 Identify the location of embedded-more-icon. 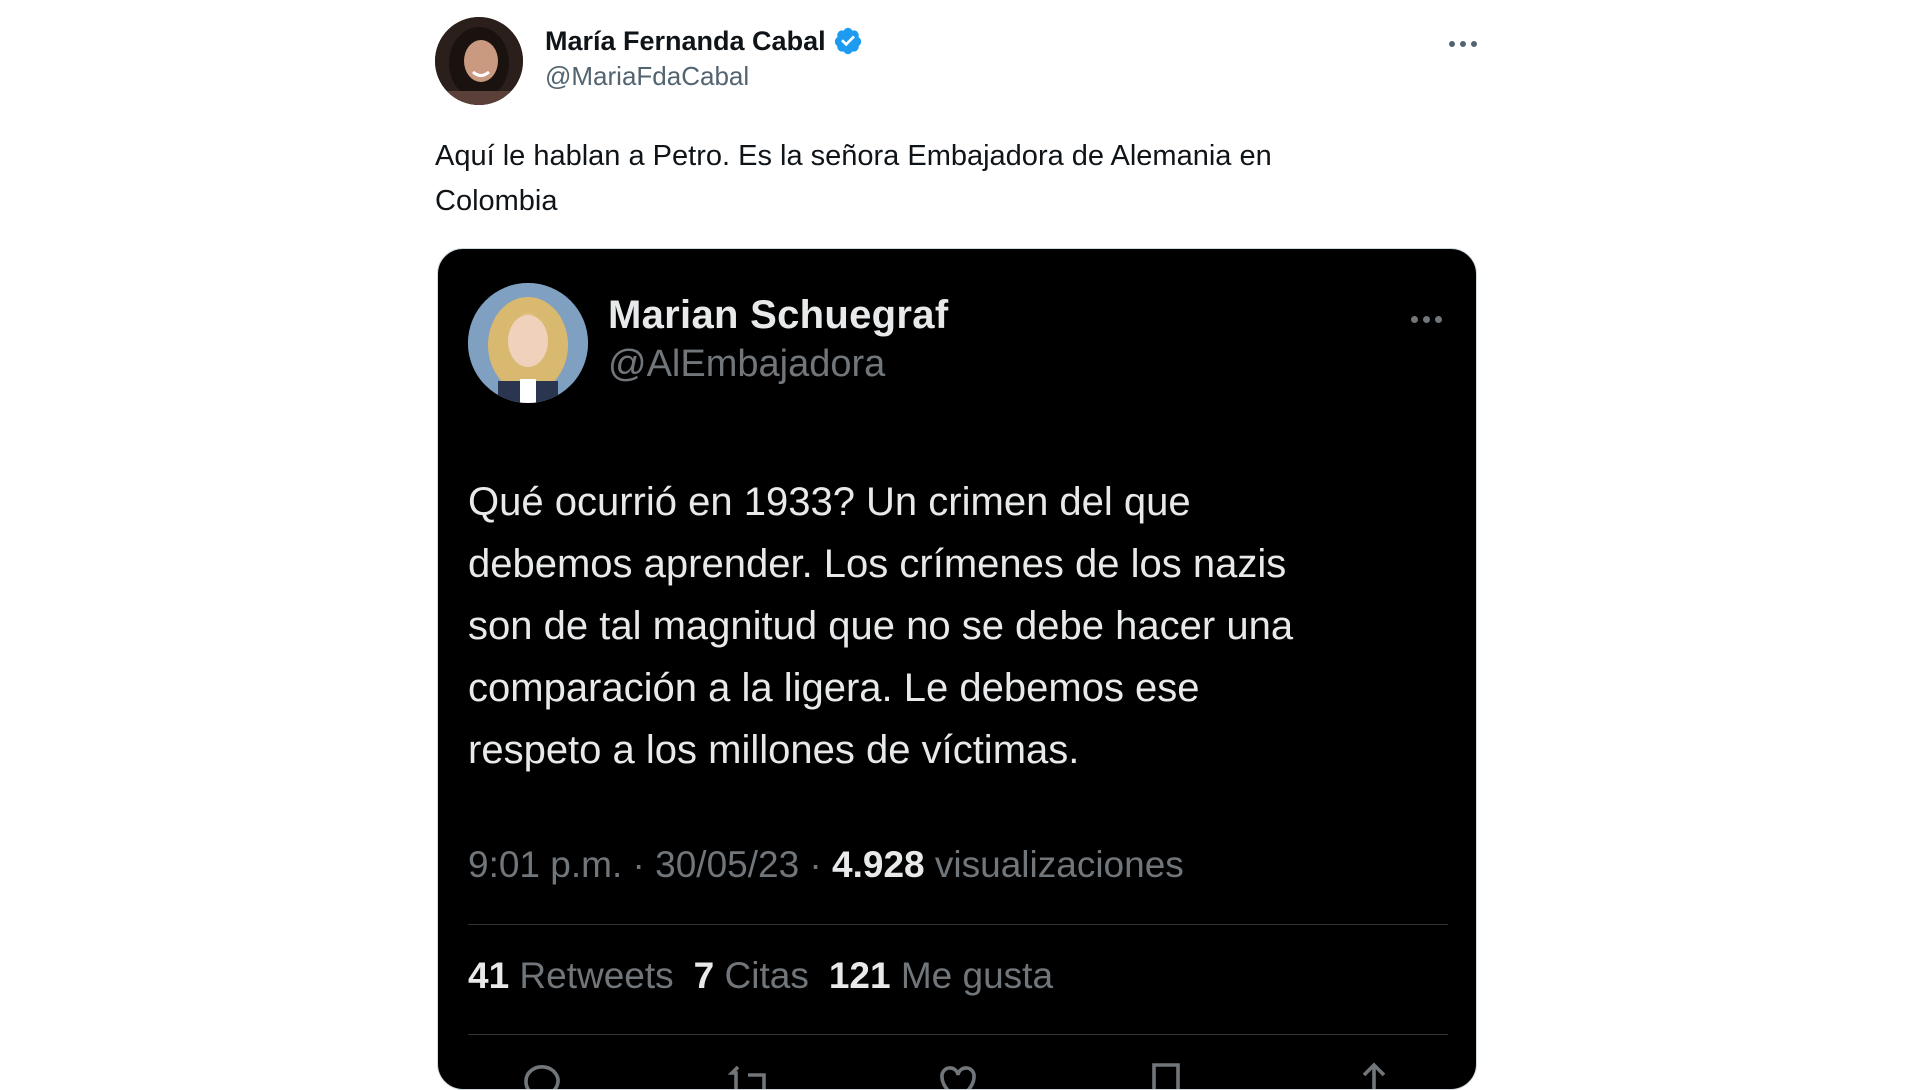
(1426, 319).